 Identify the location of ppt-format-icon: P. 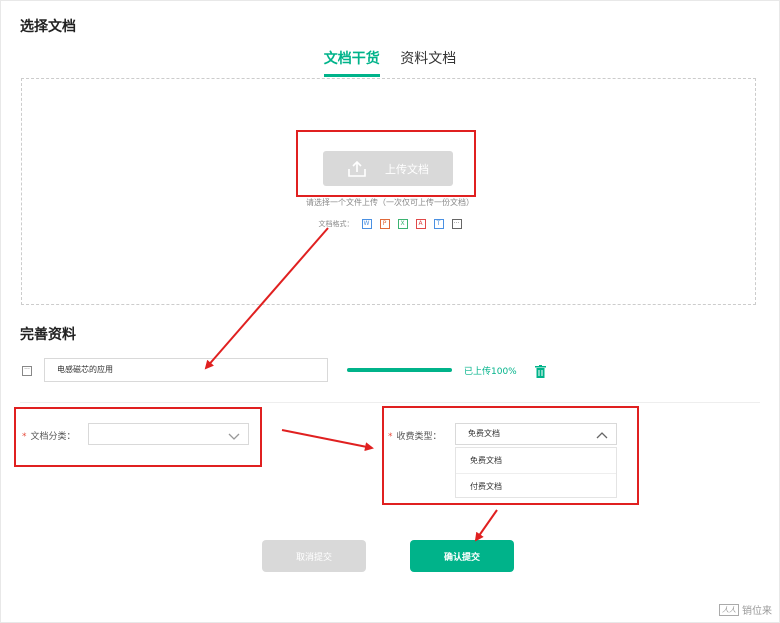
(384, 224).